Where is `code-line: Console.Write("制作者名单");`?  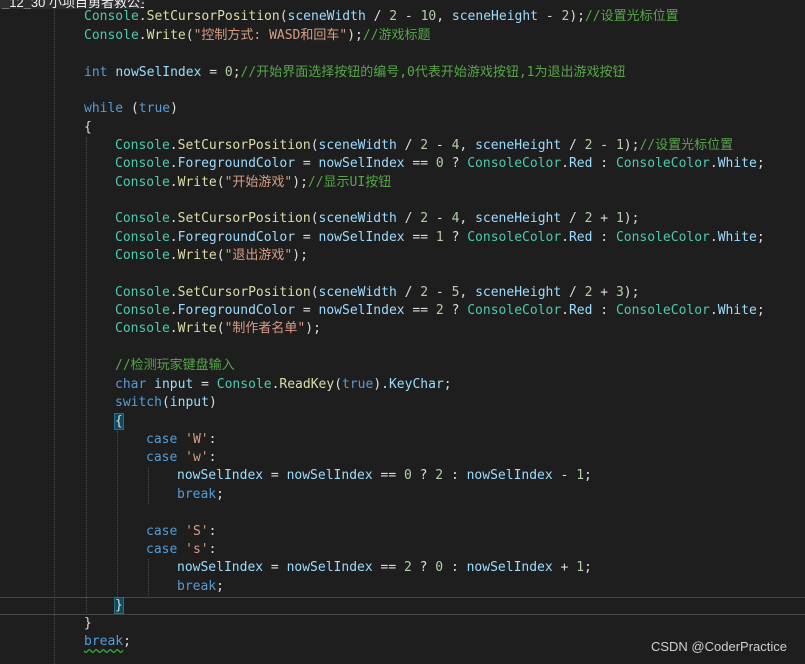 code-line: Console.Write("制作者名单"); is located at coordinates (218, 329).